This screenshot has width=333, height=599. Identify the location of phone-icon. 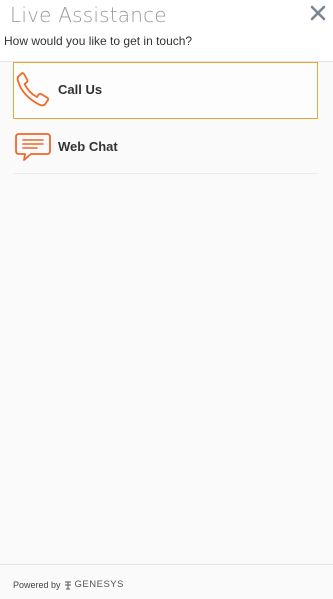
(33, 89).